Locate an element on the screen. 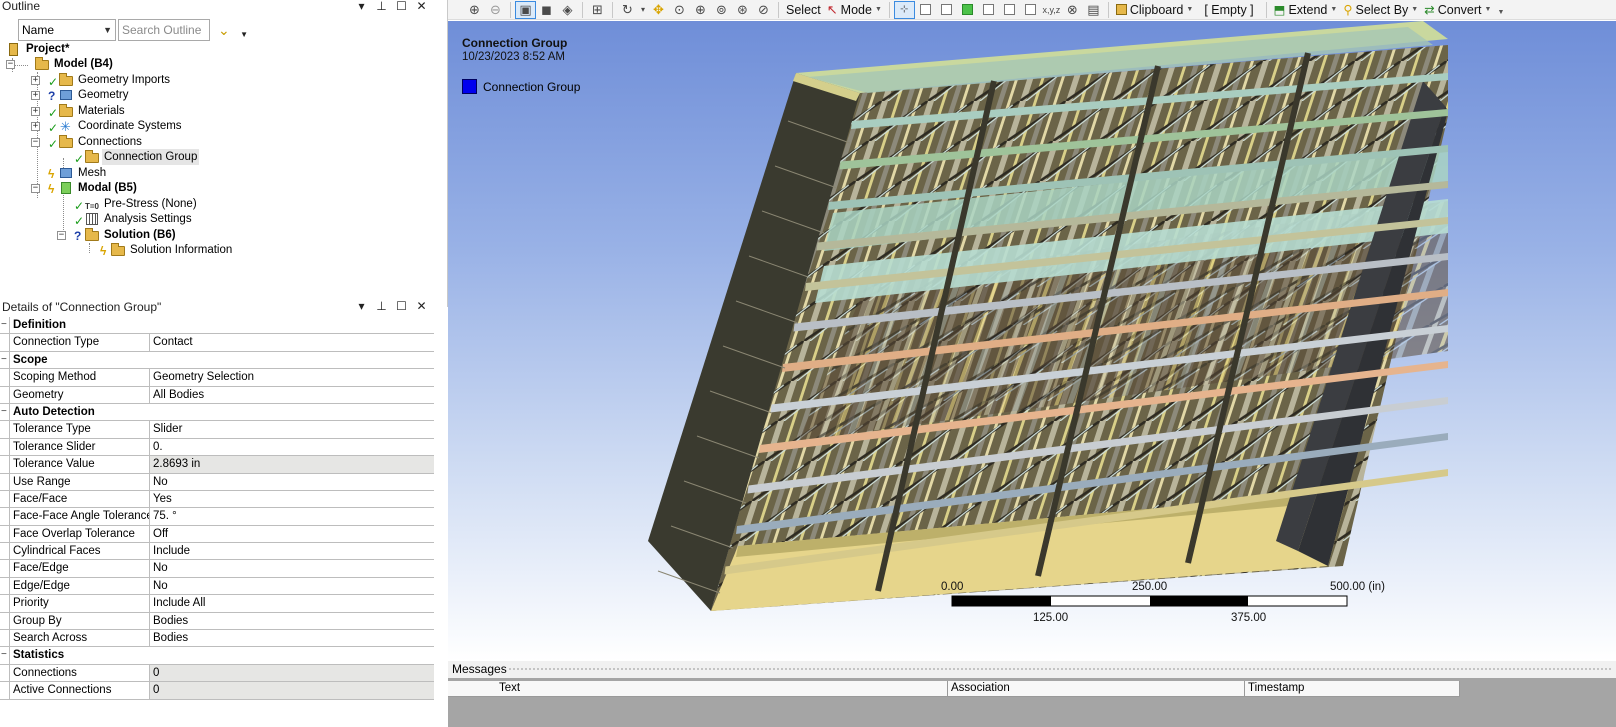 This screenshot has height=727, width=1616. details-property-row: Face/Edge No is located at coordinates (217, 569).